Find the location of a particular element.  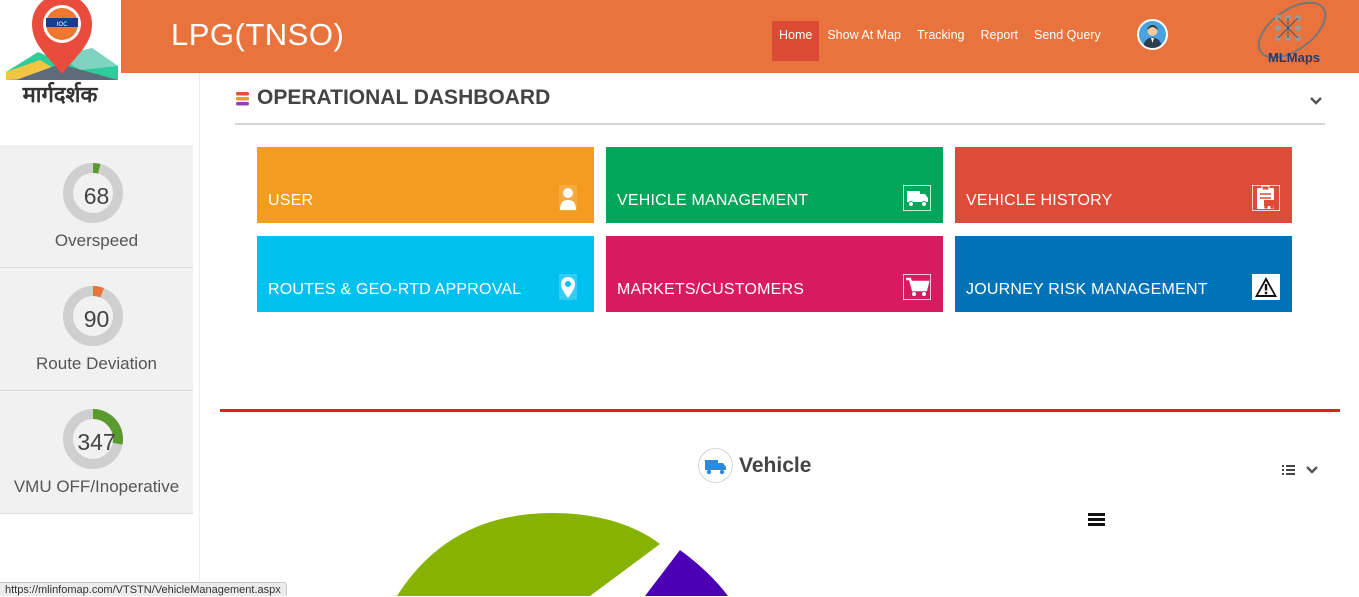

warning-icon is located at coordinates (1266, 287).